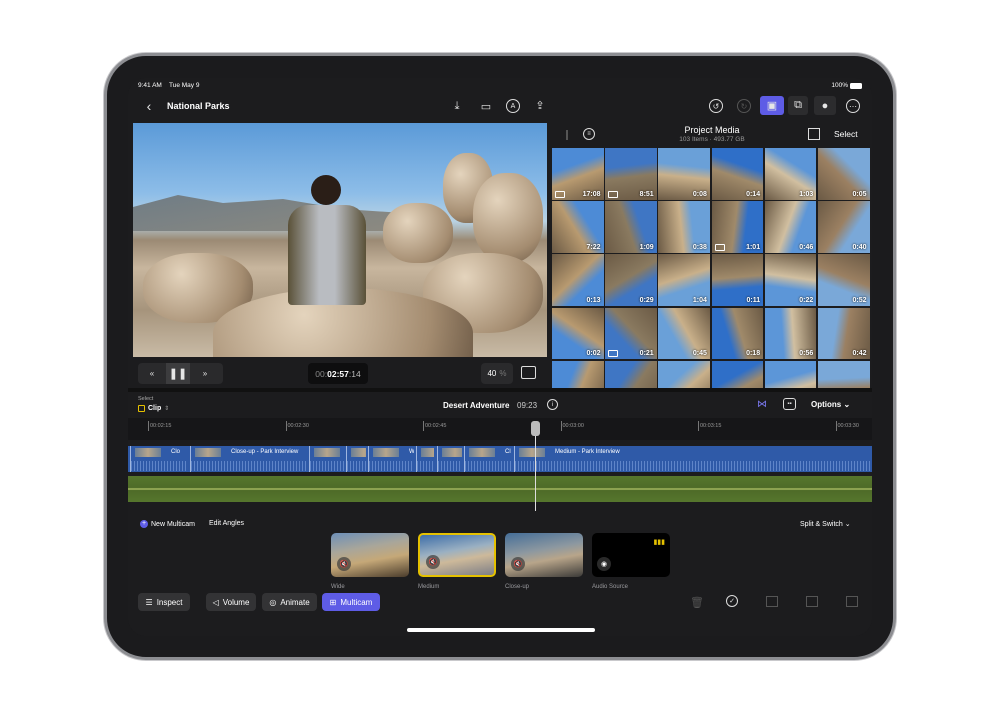 Image resolution: width=1000 pixels, height=714 pixels. I want to click on transport-controls: « ❚❚ », so click(180, 373).